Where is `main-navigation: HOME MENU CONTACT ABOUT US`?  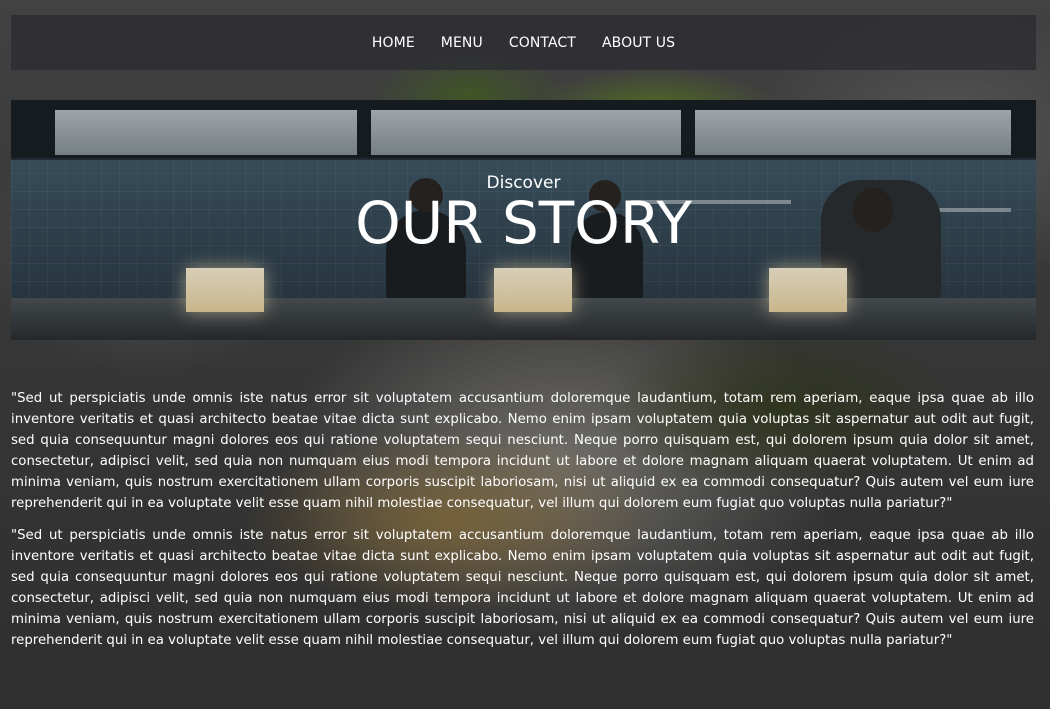
main-navigation: HOME MENU CONTACT ABOUT US is located at coordinates (523, 42).